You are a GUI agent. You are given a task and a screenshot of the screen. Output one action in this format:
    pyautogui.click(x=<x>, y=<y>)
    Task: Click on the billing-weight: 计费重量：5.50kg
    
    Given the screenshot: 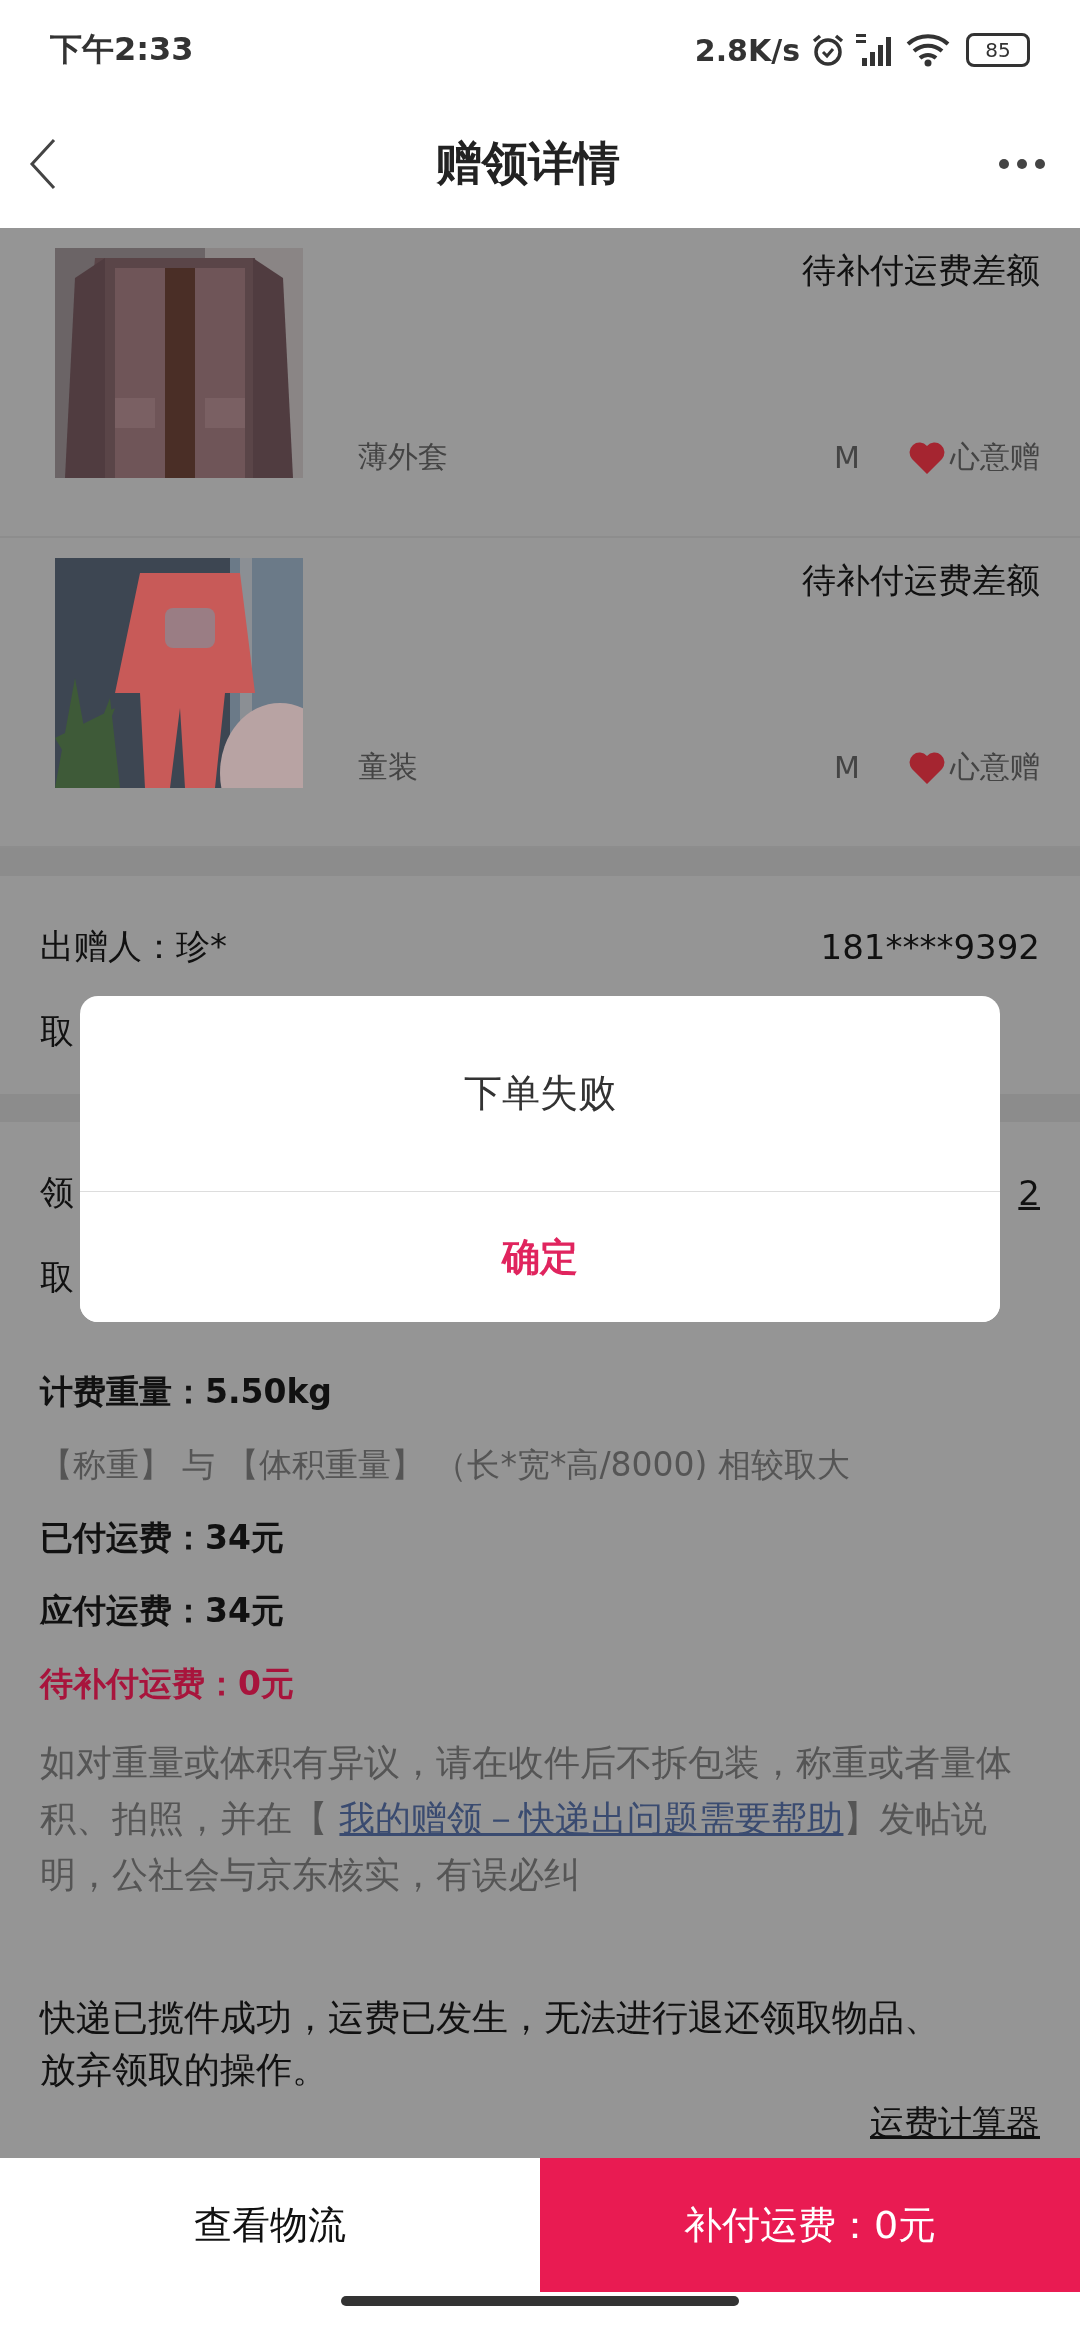 What is the action you would take?
    pyautogui.click(x=186, y=1392)
    